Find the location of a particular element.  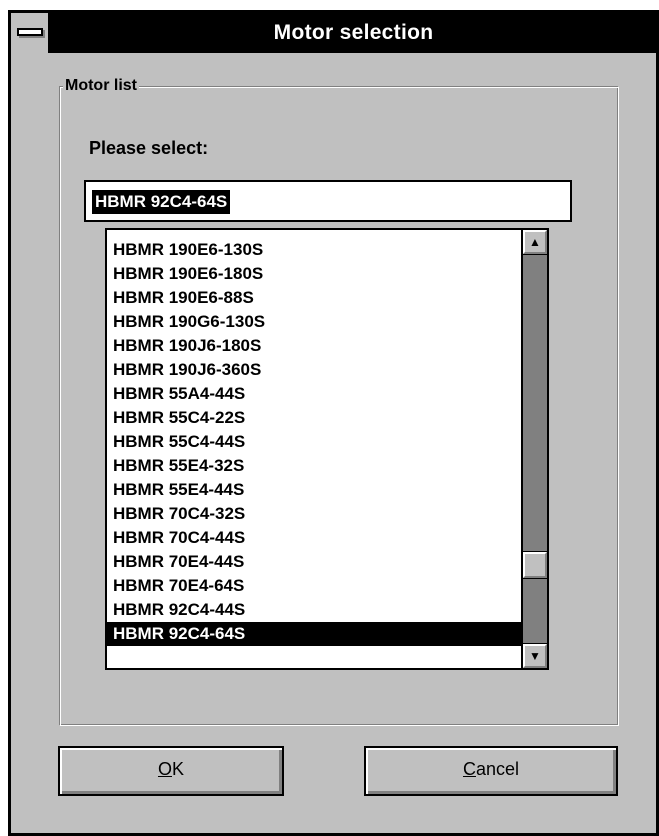

ok-label: K is located at coordinates (178, 769).